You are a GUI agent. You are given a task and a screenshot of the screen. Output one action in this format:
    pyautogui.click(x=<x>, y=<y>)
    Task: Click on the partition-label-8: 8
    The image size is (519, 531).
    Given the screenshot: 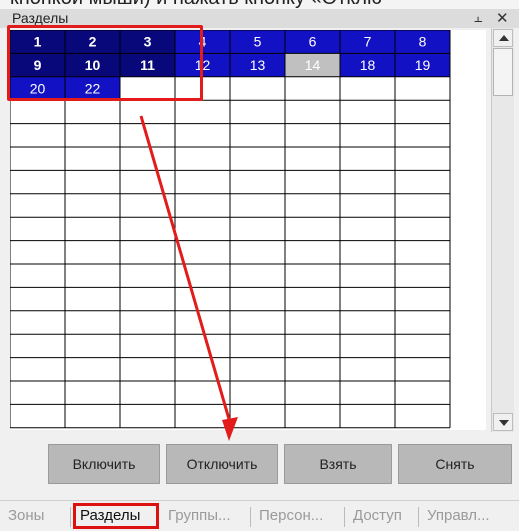 What is the action you would take?
    pyautogui.click(x=423, y=42)
    